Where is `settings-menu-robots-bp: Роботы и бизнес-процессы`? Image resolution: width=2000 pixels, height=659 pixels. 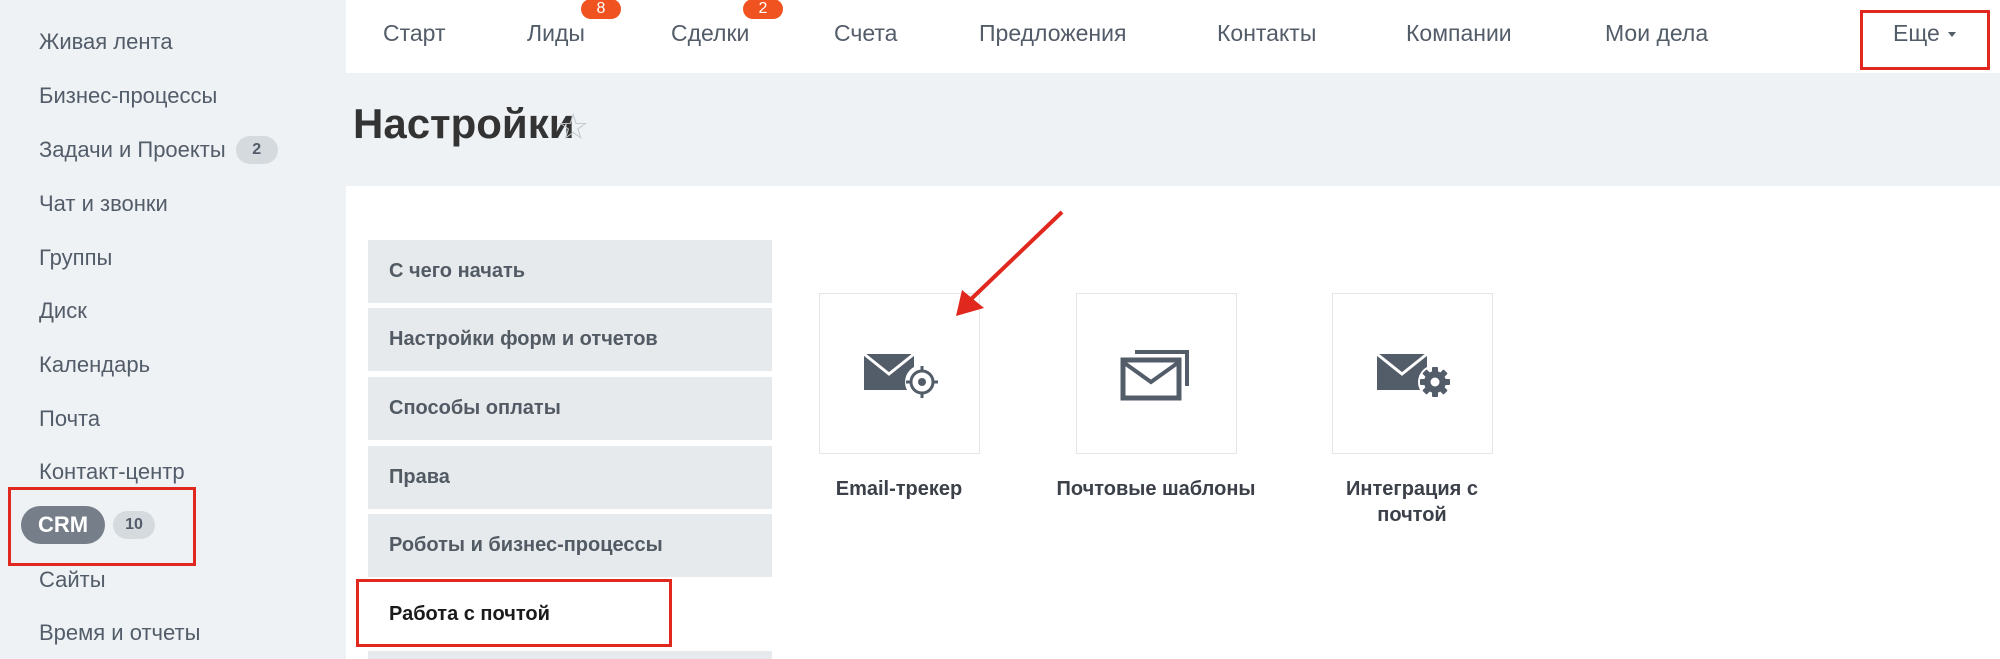
settings-menu-robots-bp: Роботы и бизнес-процессы is located at coordinates (570, 545).